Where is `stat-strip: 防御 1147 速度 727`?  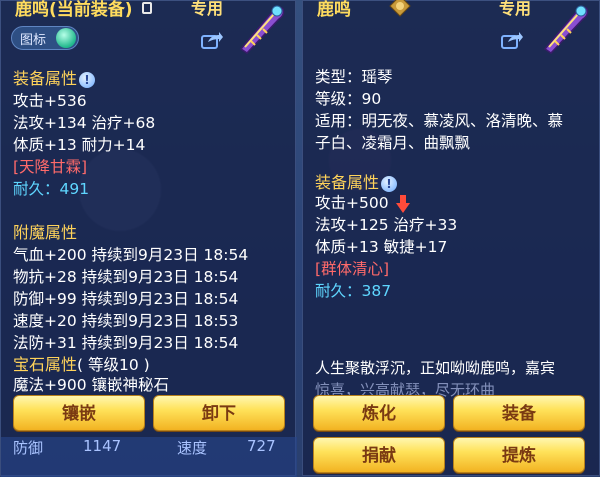
stat-strip: 防御 1147 速度 727 is located at coordinates (149, 457).